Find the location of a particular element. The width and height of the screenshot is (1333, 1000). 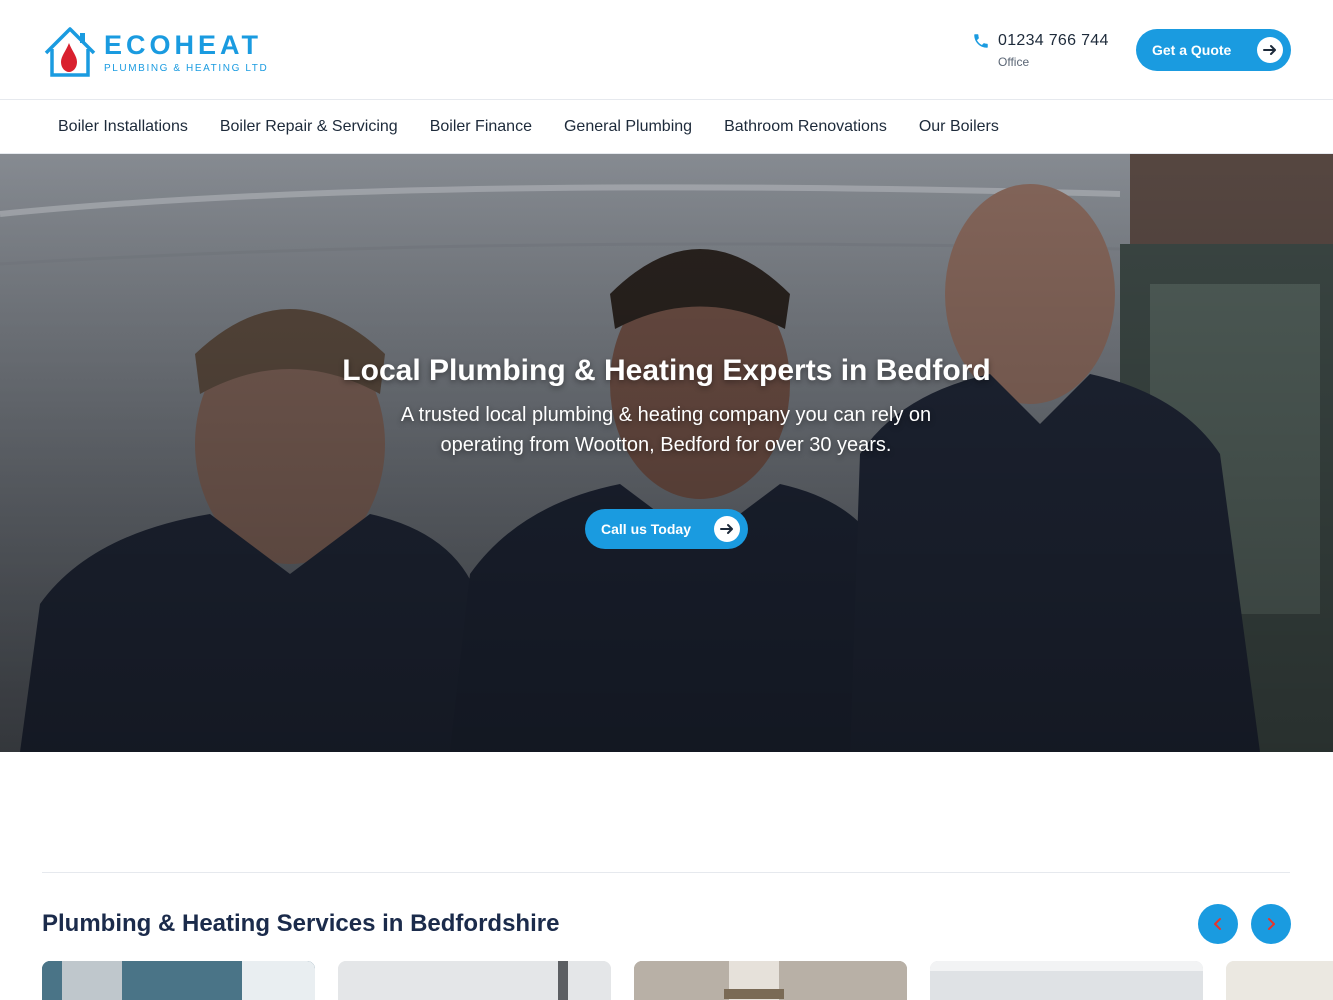

services-carousel is located at coordinates (687, 980).